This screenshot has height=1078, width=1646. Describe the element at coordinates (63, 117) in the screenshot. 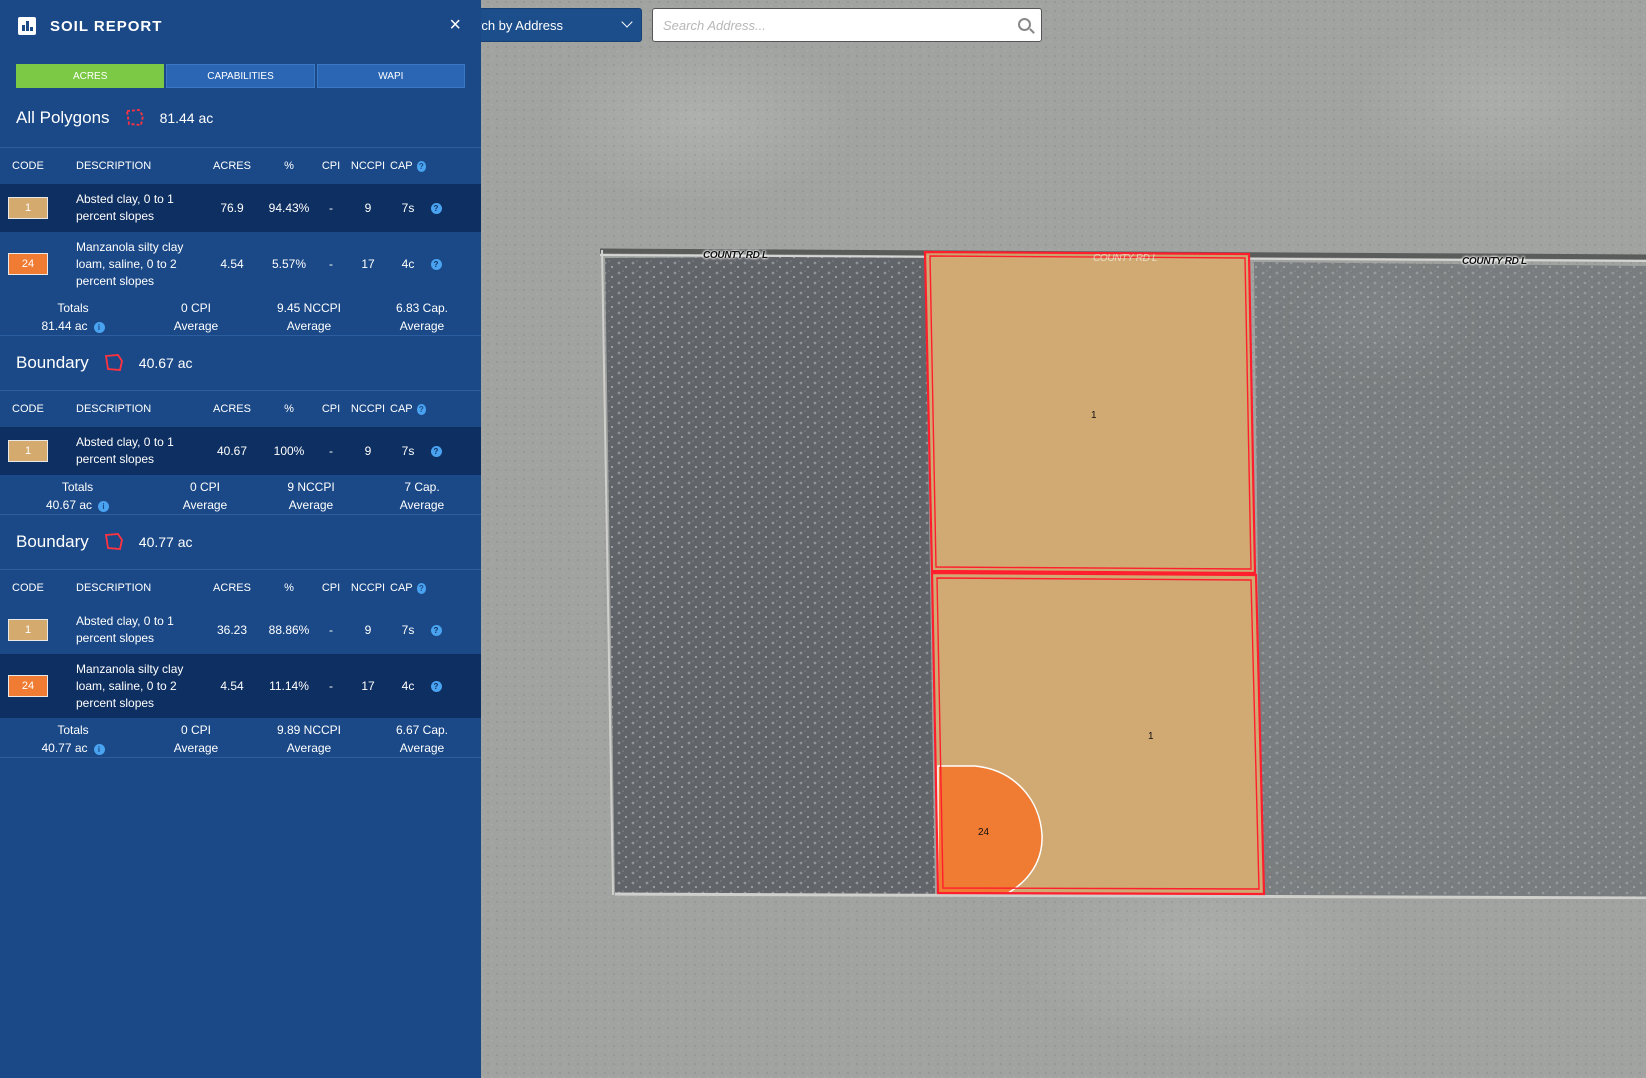

I see `group-name: All Polygons` at that location.